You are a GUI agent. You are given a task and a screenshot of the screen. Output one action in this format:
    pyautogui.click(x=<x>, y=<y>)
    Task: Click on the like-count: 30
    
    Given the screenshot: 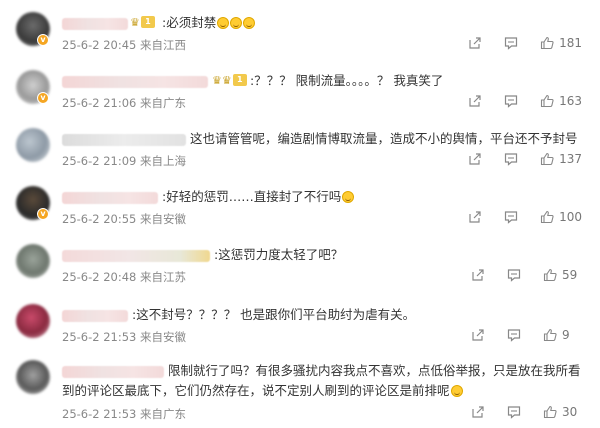 What is the action you would take?
    pyautogui.click(x=570, y=412)
    